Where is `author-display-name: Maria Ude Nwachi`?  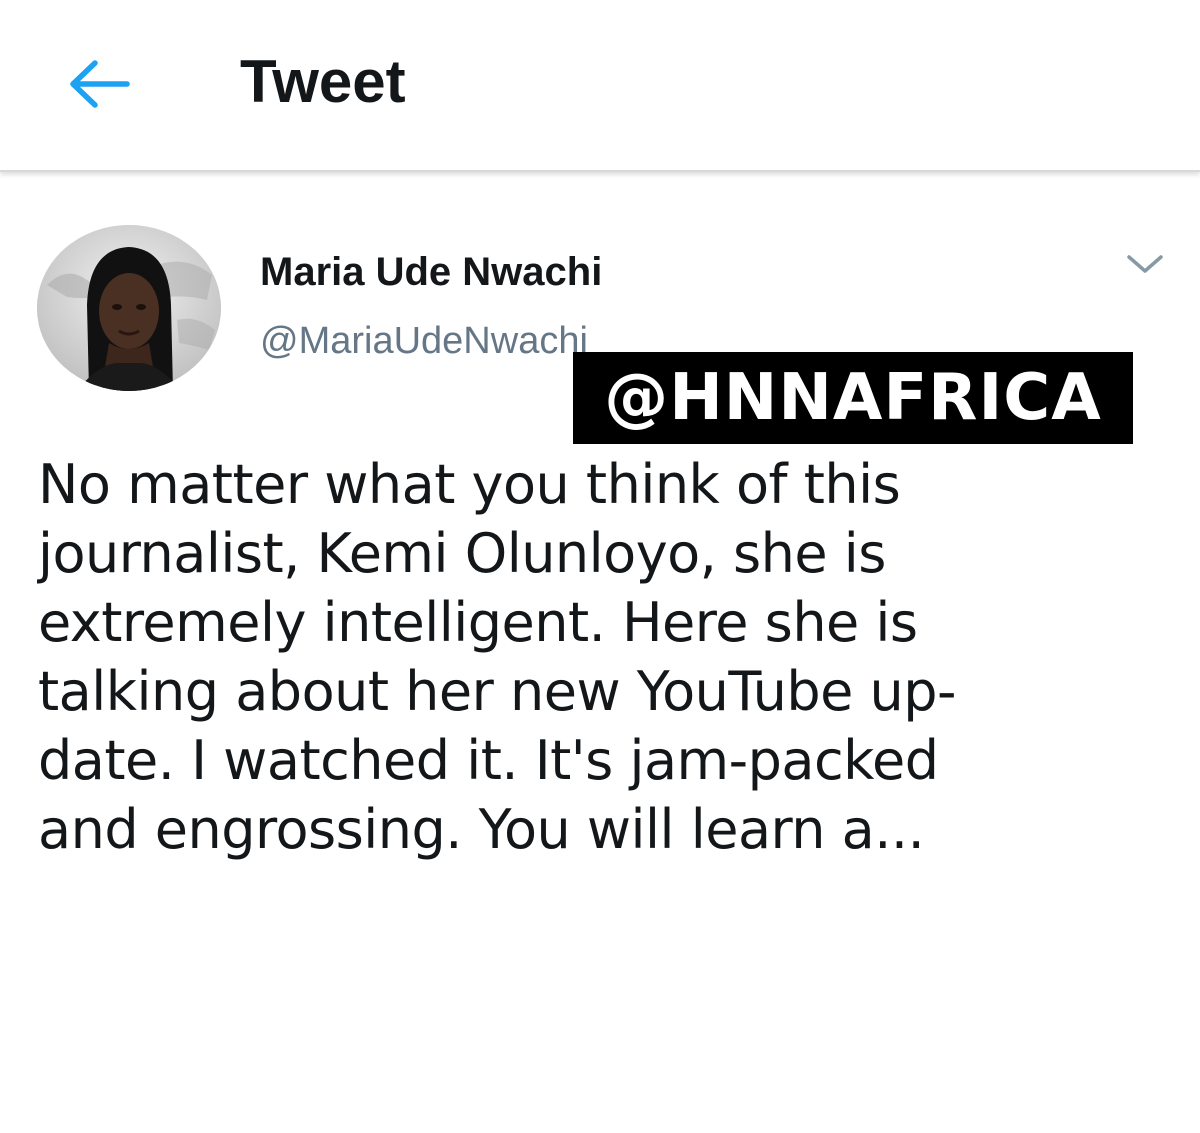
author-display-name: Maria Ude Nwachi is located at coordinates (431, 272).